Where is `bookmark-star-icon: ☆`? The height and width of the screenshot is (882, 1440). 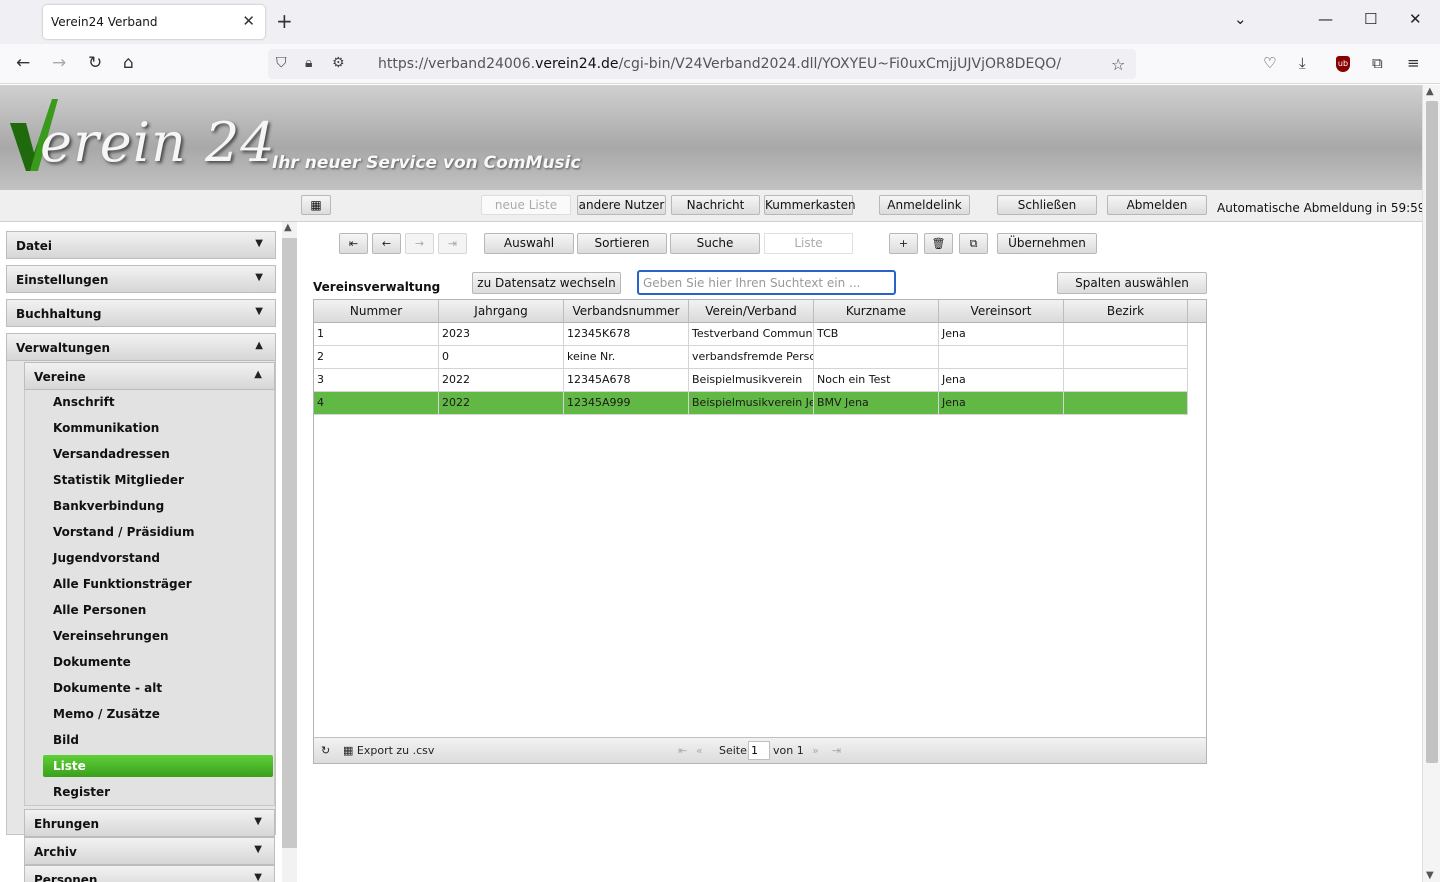 bookmark-star-icon: ☆ is located at coordinates (1118, 64).